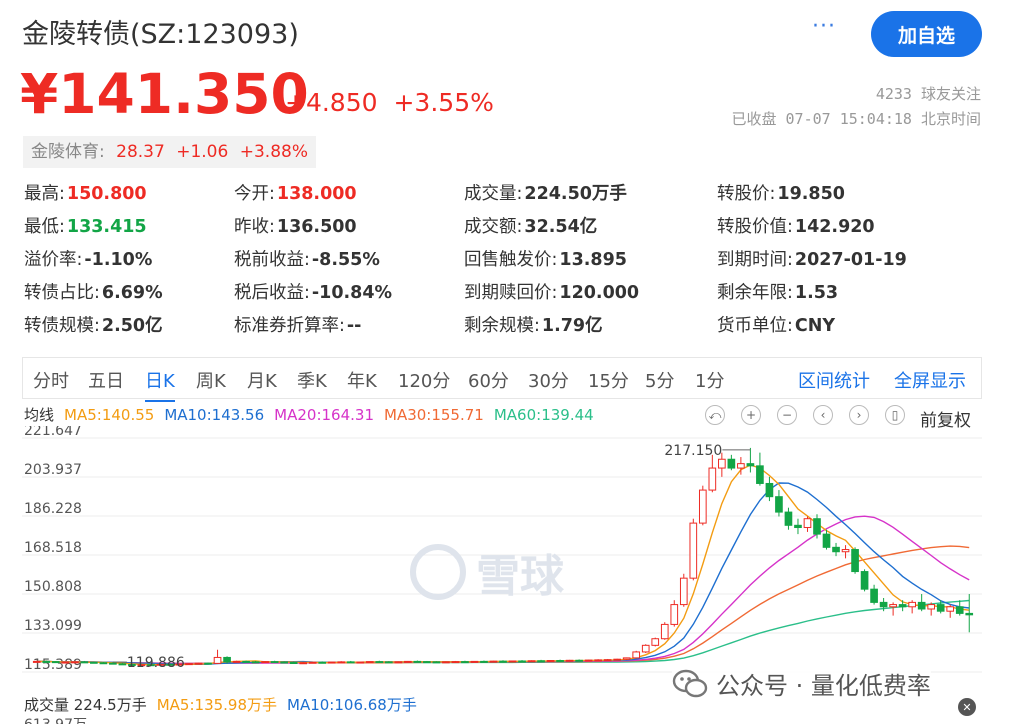 The width and height of the screenshot is (1013, 724). What do you see at coordinates (824, 26) in the screenshot?
I see `more-options-button: ···` at bounding box center [824, 26].